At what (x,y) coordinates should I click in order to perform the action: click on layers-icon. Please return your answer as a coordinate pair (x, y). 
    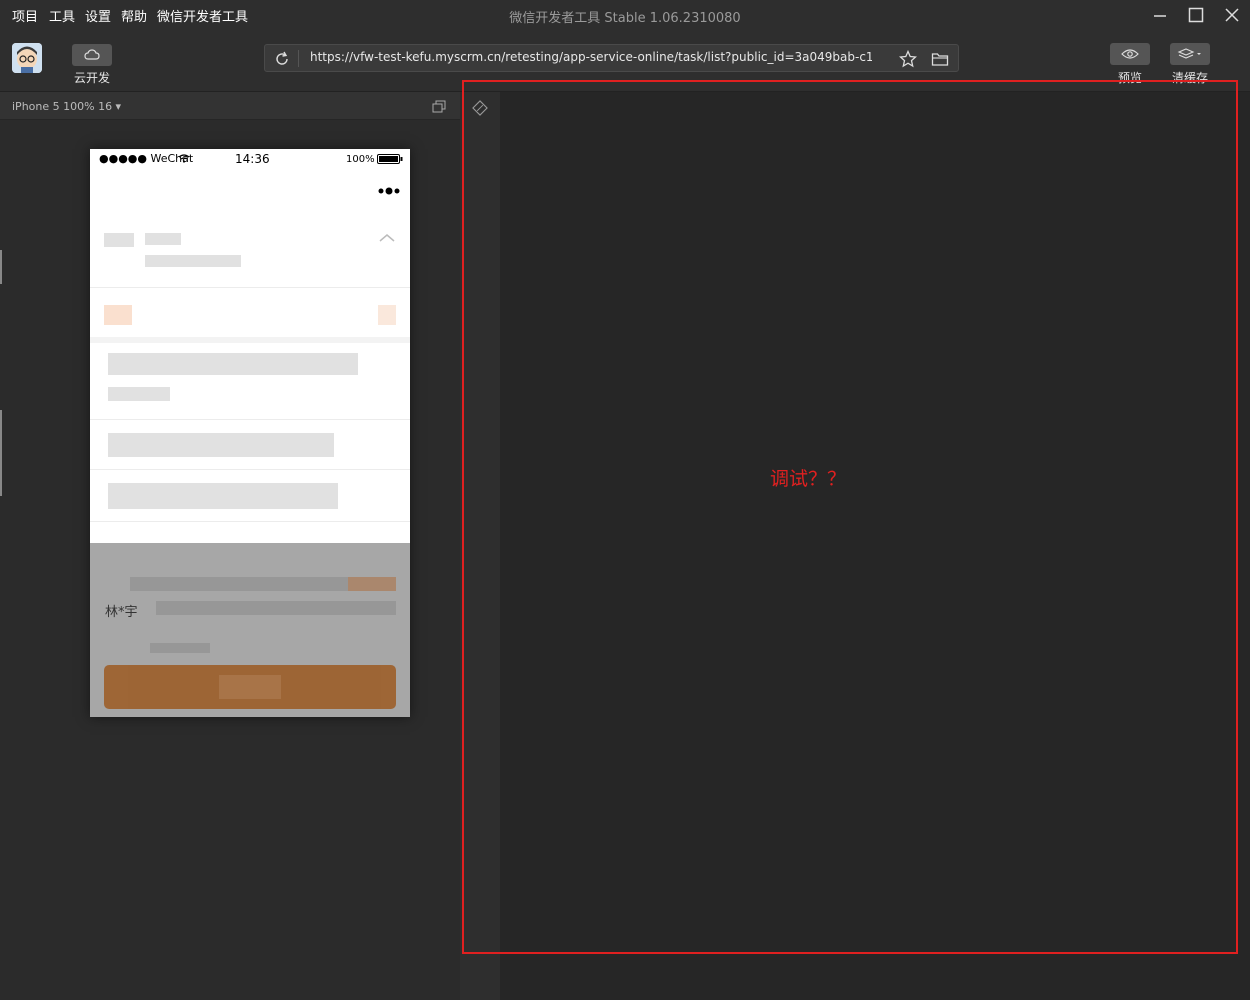
    Looking at the image, I should click on (1189, 53).